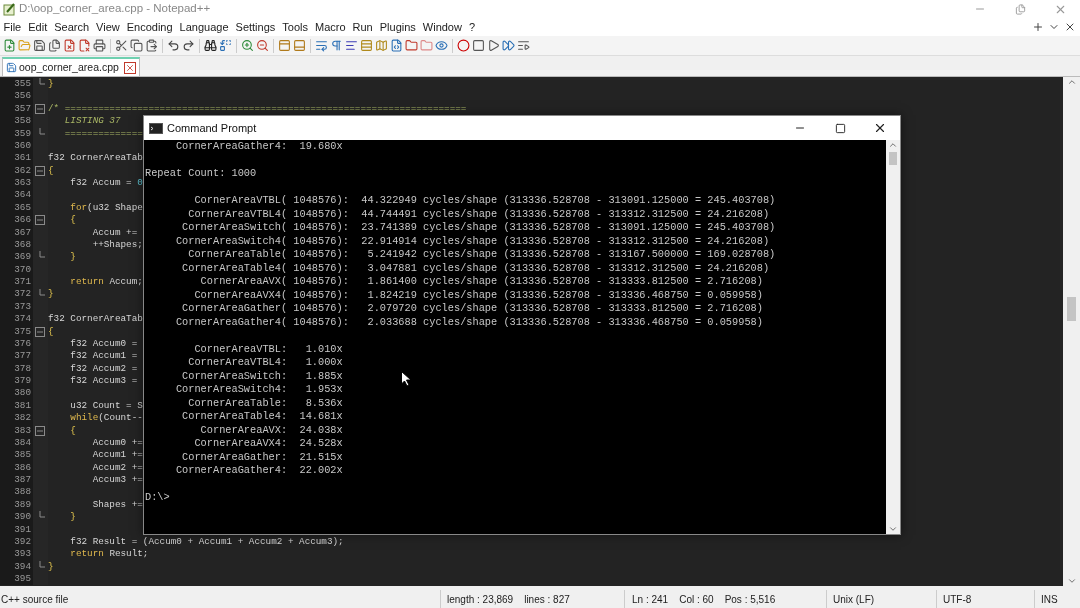 This screenshot has width=1080, height=608. I want to click on menu-item: Tools, so click(295, 27).